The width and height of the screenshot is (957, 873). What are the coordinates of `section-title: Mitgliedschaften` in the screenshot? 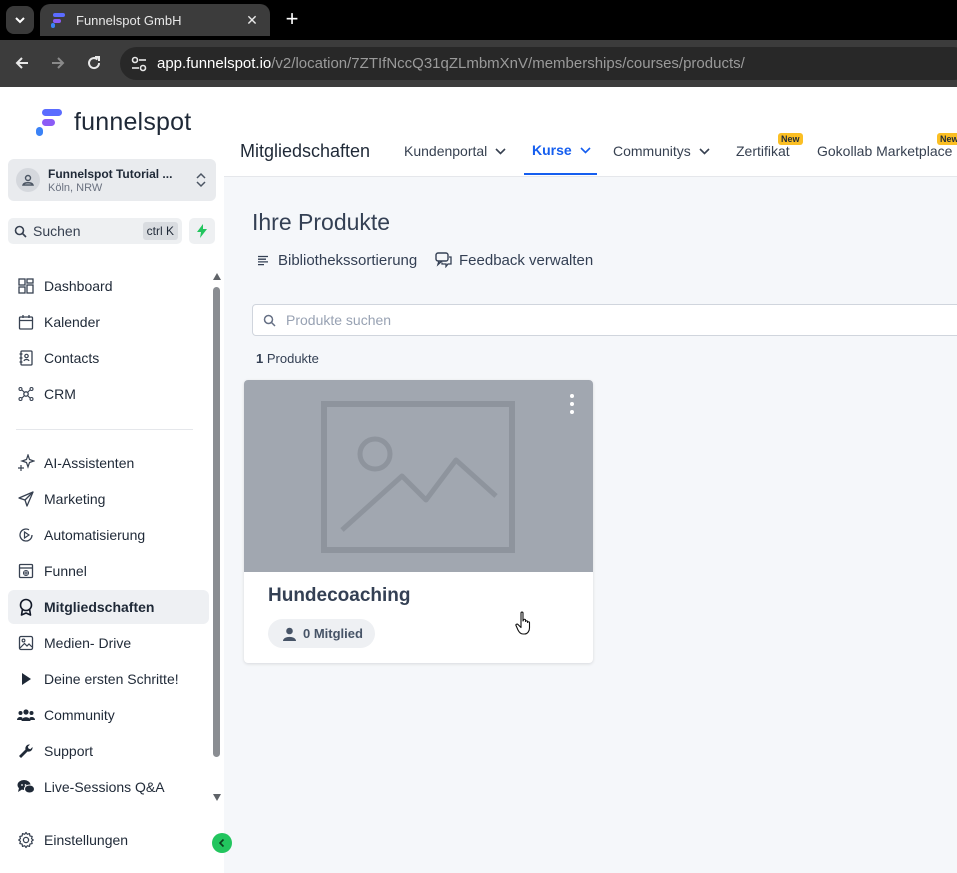 It's located at (305, 151).